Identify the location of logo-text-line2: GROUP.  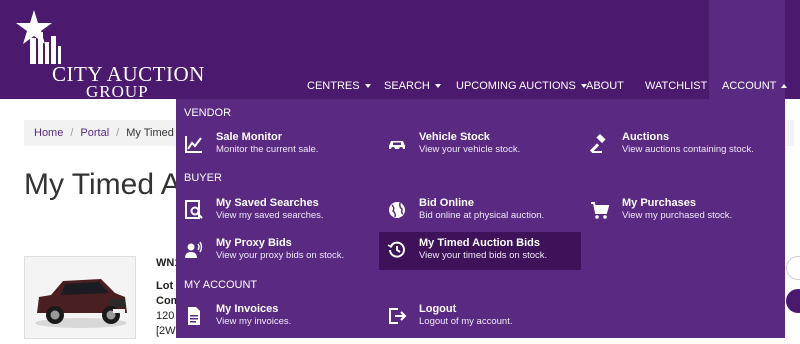
(117, 91).